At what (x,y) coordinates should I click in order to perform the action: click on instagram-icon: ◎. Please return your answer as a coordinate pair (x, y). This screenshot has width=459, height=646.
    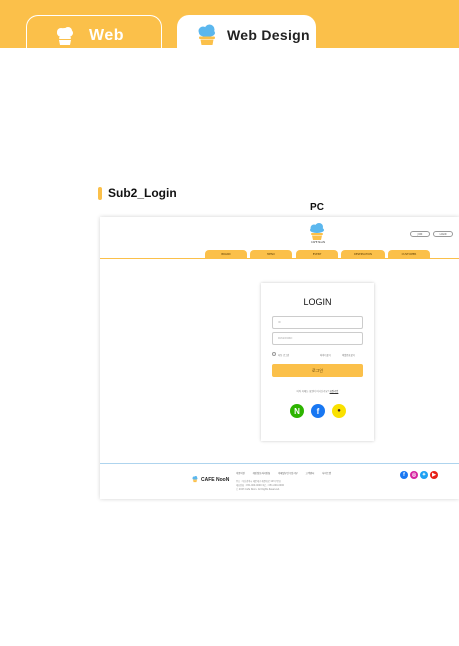
    Looking at the image, I should click on (414, 475).